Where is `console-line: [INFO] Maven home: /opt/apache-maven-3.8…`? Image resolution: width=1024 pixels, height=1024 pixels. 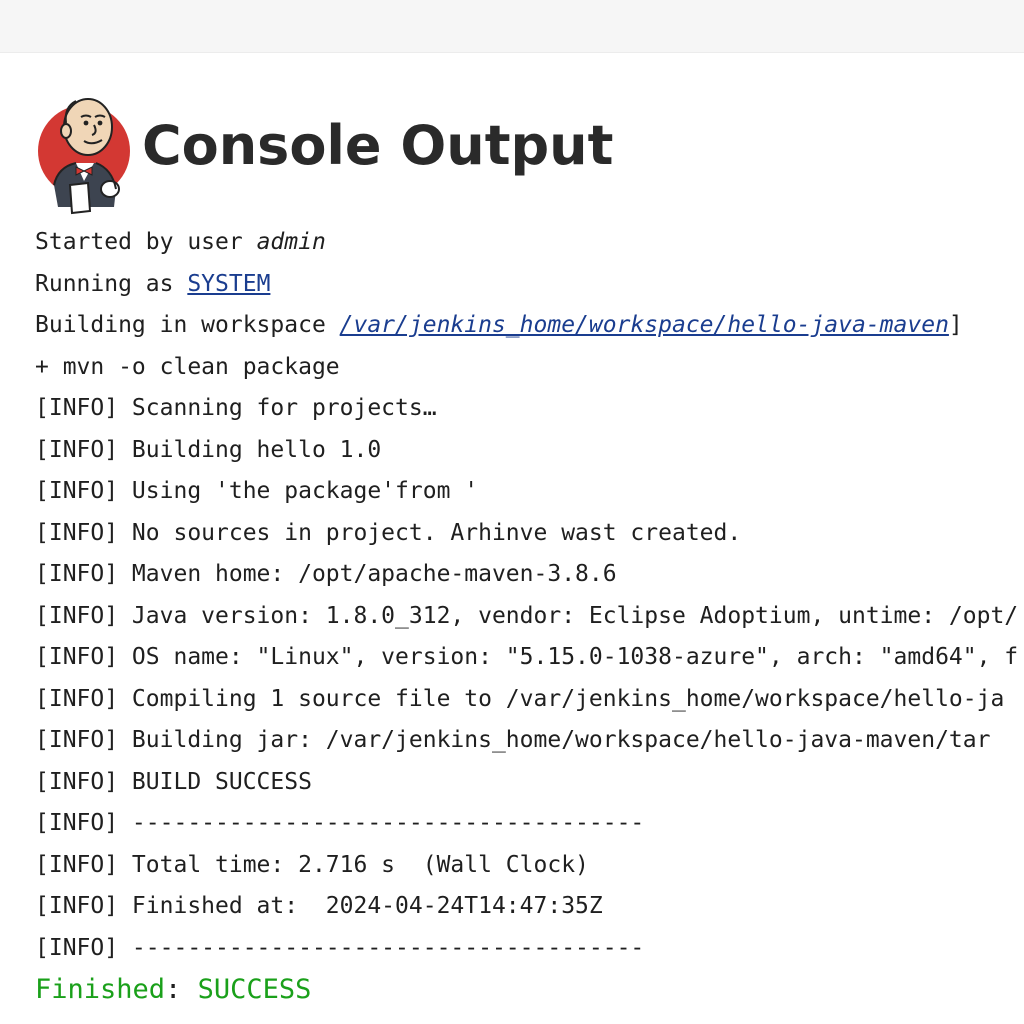 console-line: [INFO] Maven home: /opt/apache-maven-3.8… is located at coordinates (326, 574).